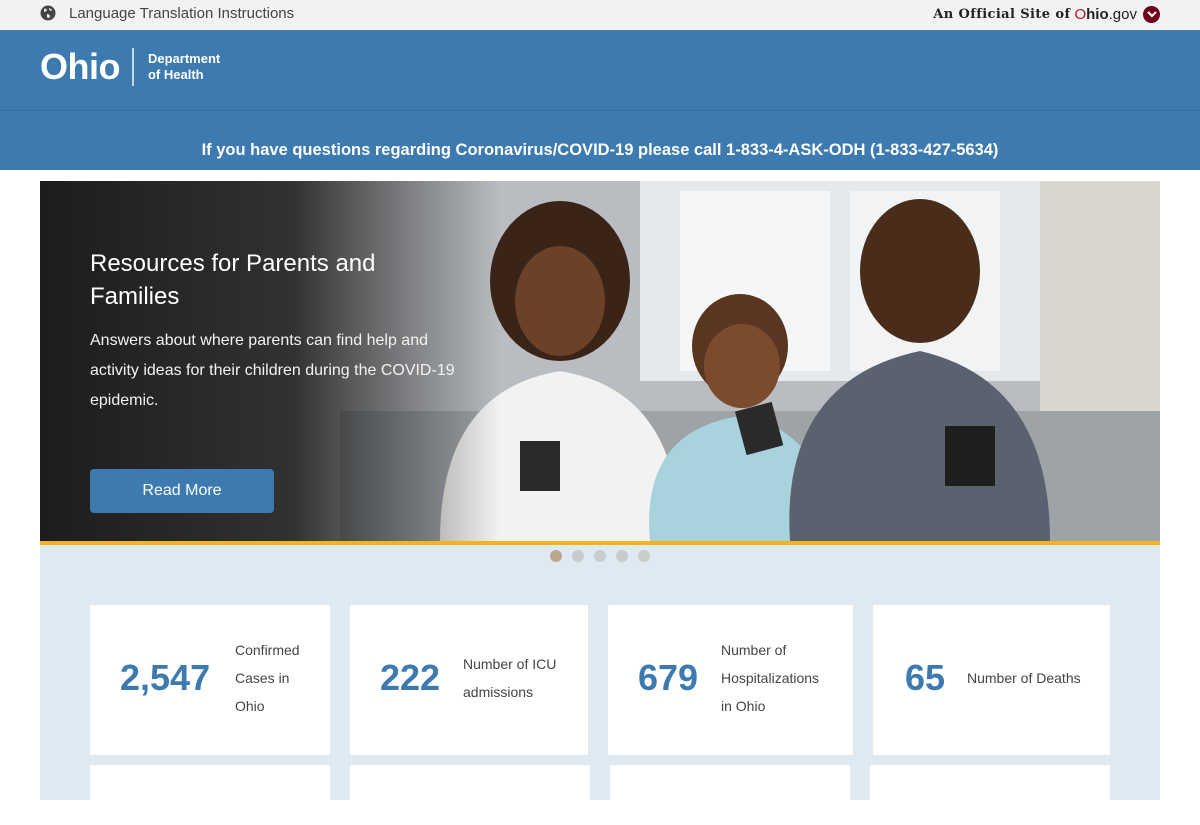  I want to click on stat-card-confirmed-cases: 2,547 Confirmed Cases in Ohio, so click(210, 680).